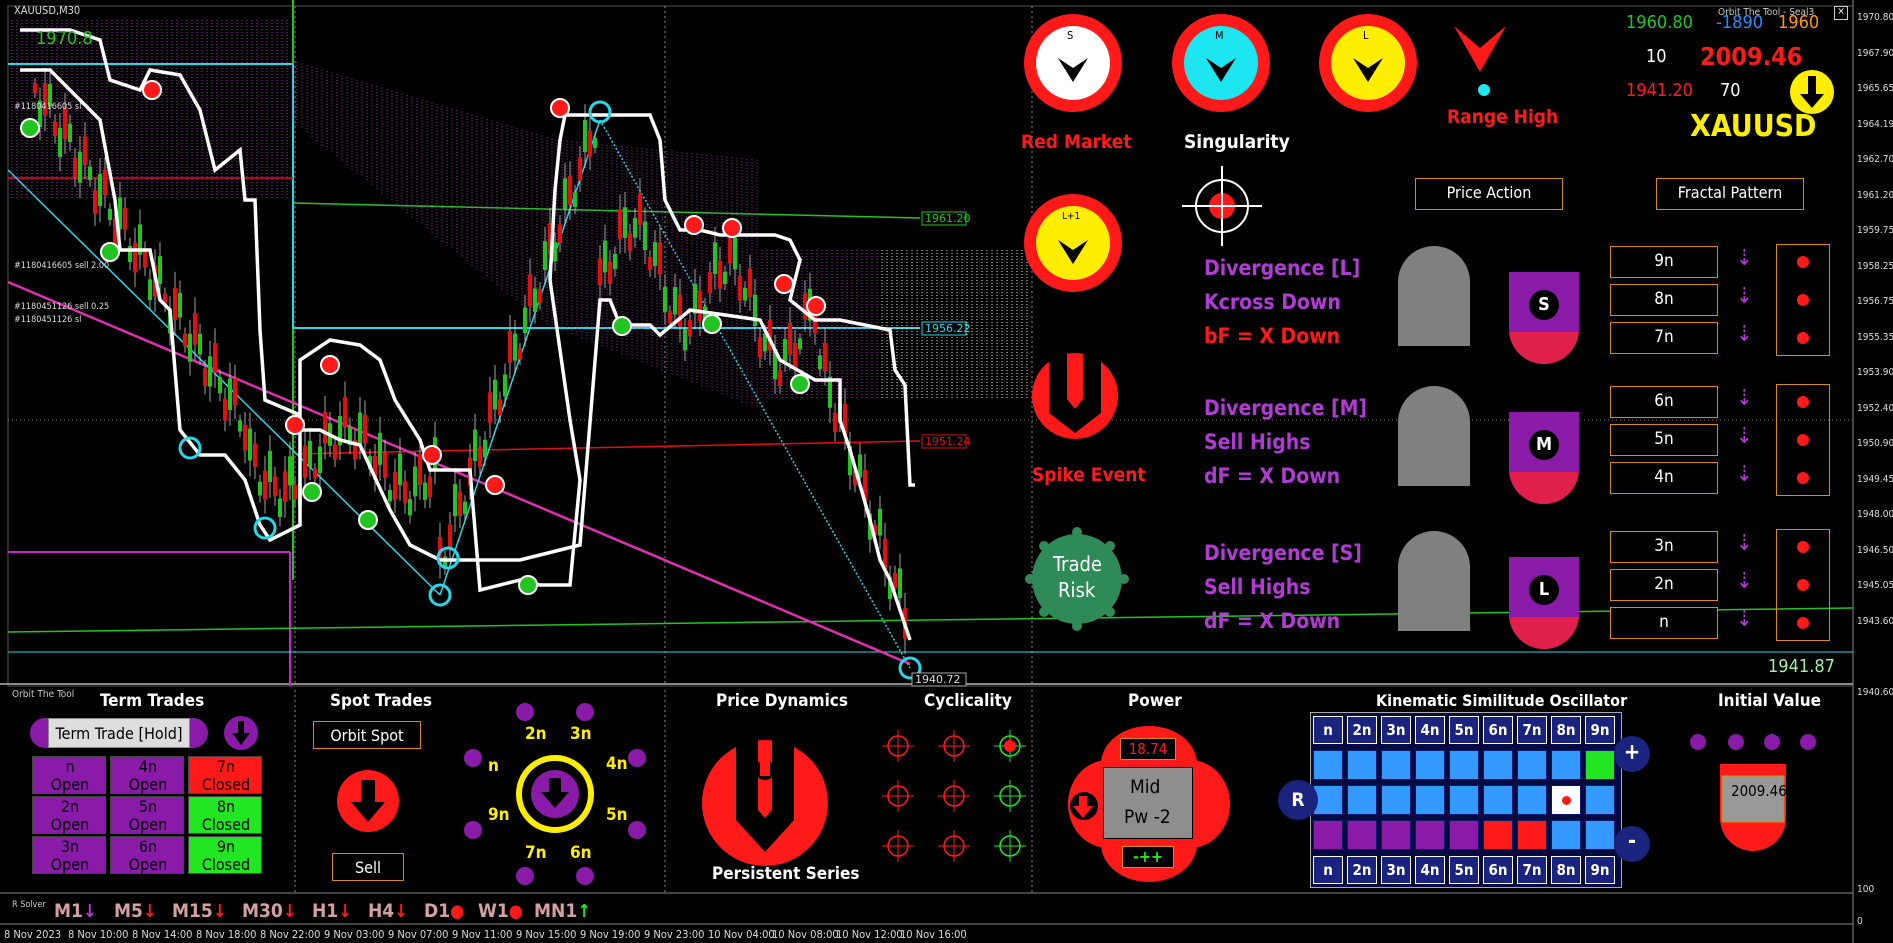 The height and width of the screenshot is (943, 1893). Describe the element at coordinates (1464, 870) in the screenshot. I see `kso-col-bottom: 5n` at that location.